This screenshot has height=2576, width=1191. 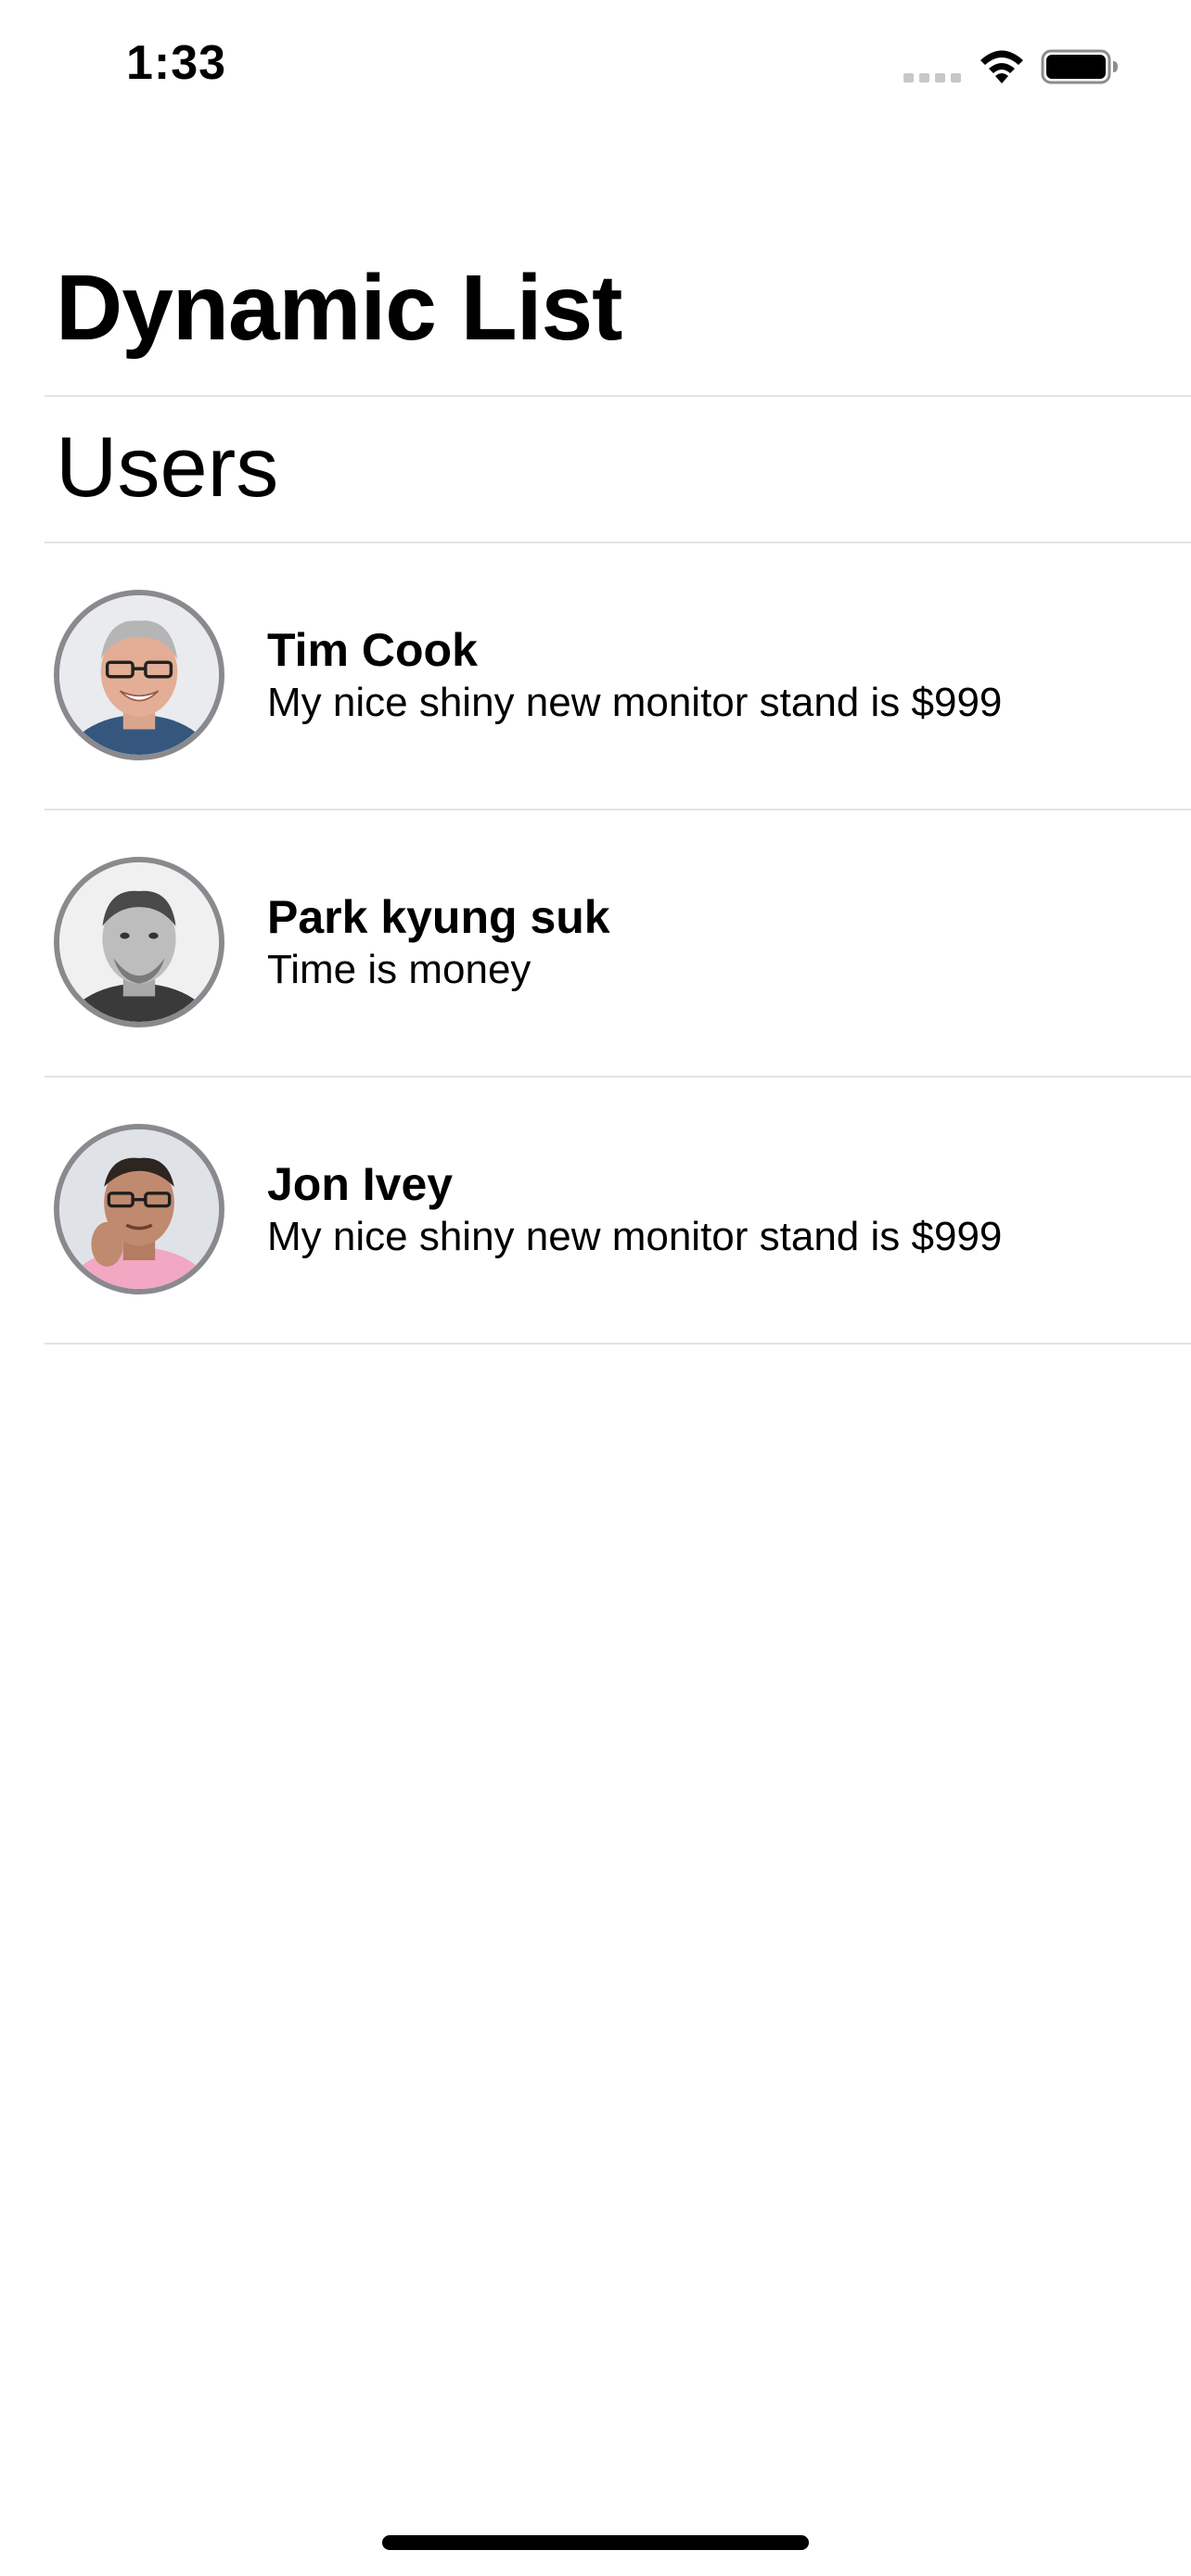 What do you see at coordinates (618, 943) in the screenshot?
I see `list-item-user: Park kyung suk Time is money` at bounding box center [618, 943].